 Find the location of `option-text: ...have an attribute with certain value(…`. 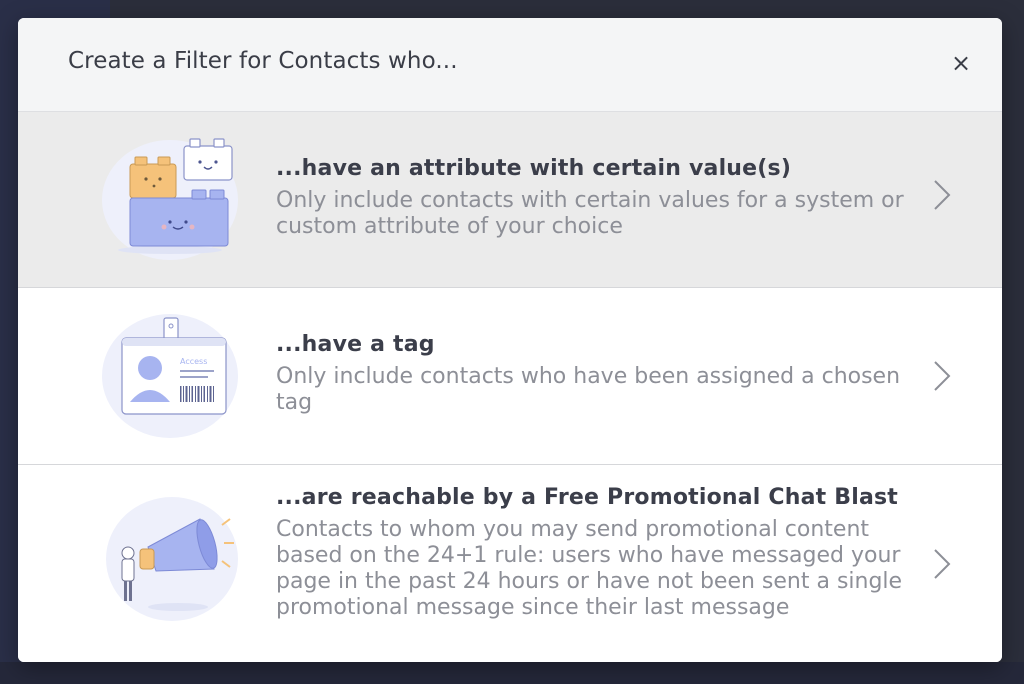

option-text: ...have an attribute with certain value(… is located at coordinates (591, 197).